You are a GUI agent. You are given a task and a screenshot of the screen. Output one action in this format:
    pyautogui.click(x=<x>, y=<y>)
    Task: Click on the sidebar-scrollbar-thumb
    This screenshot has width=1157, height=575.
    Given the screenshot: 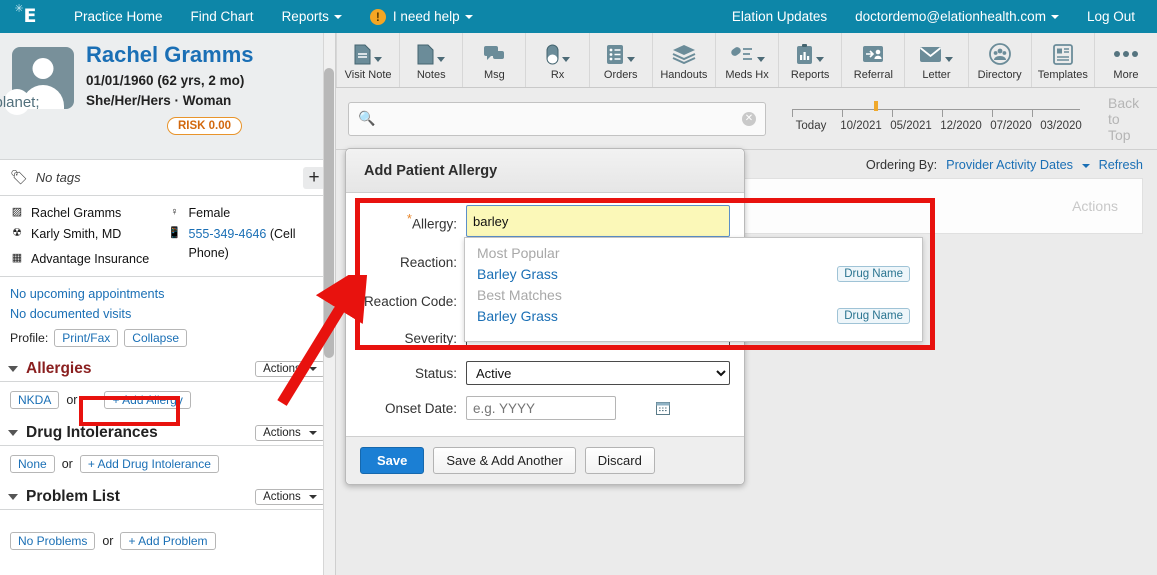 What is the action you would take?
    pyautogui.click(x=329, y=213)
    